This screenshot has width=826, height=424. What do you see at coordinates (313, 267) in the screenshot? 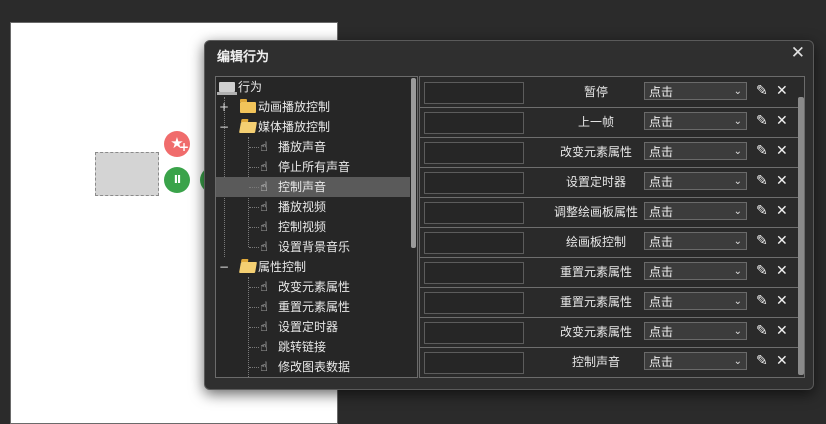
I see `tree-item-folder: − 属性控制` at bounding box center [313, 267].